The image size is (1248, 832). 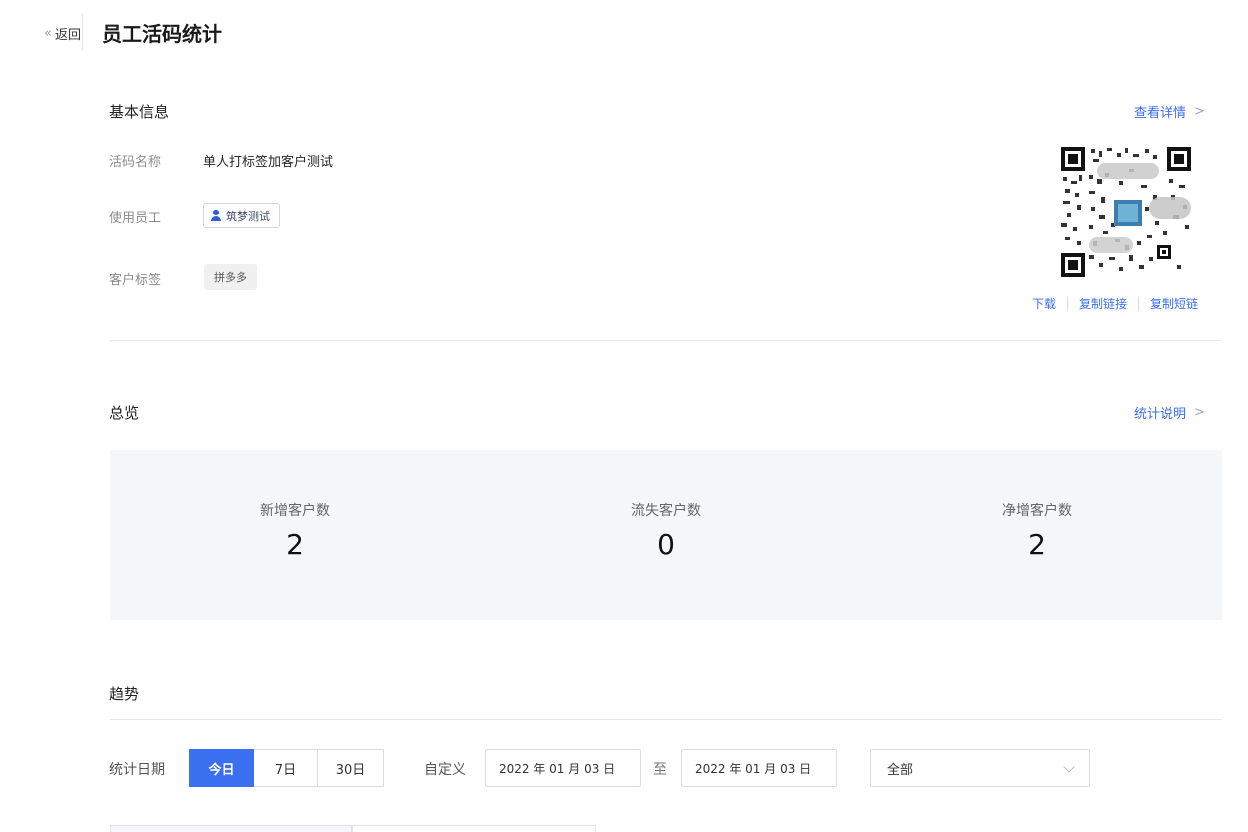 I want to click on stat-label: 流失客户数, so click(x=666, y=511).